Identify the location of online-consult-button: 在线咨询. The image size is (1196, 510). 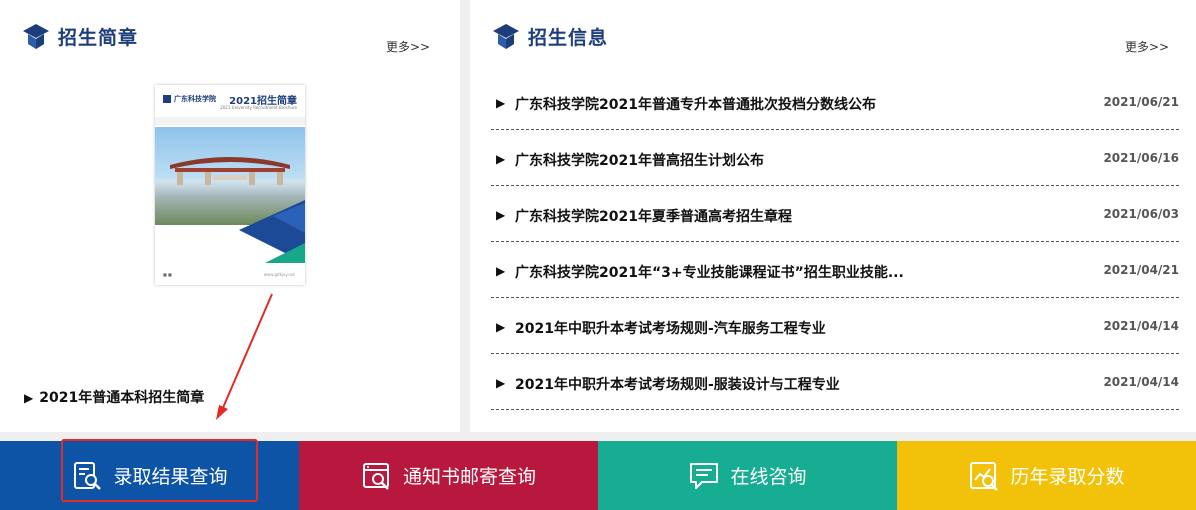
(747, 475).